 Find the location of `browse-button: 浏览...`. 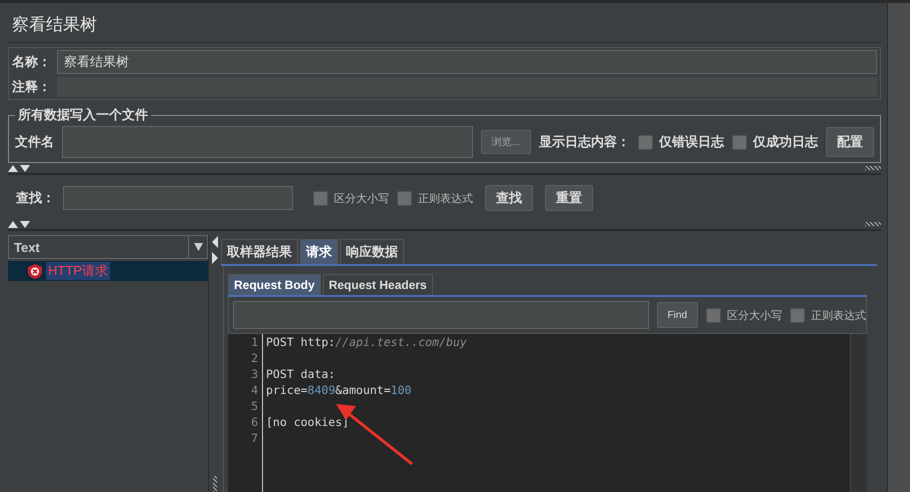

browse-button: 浏览... is located at coordinates (505, 142).